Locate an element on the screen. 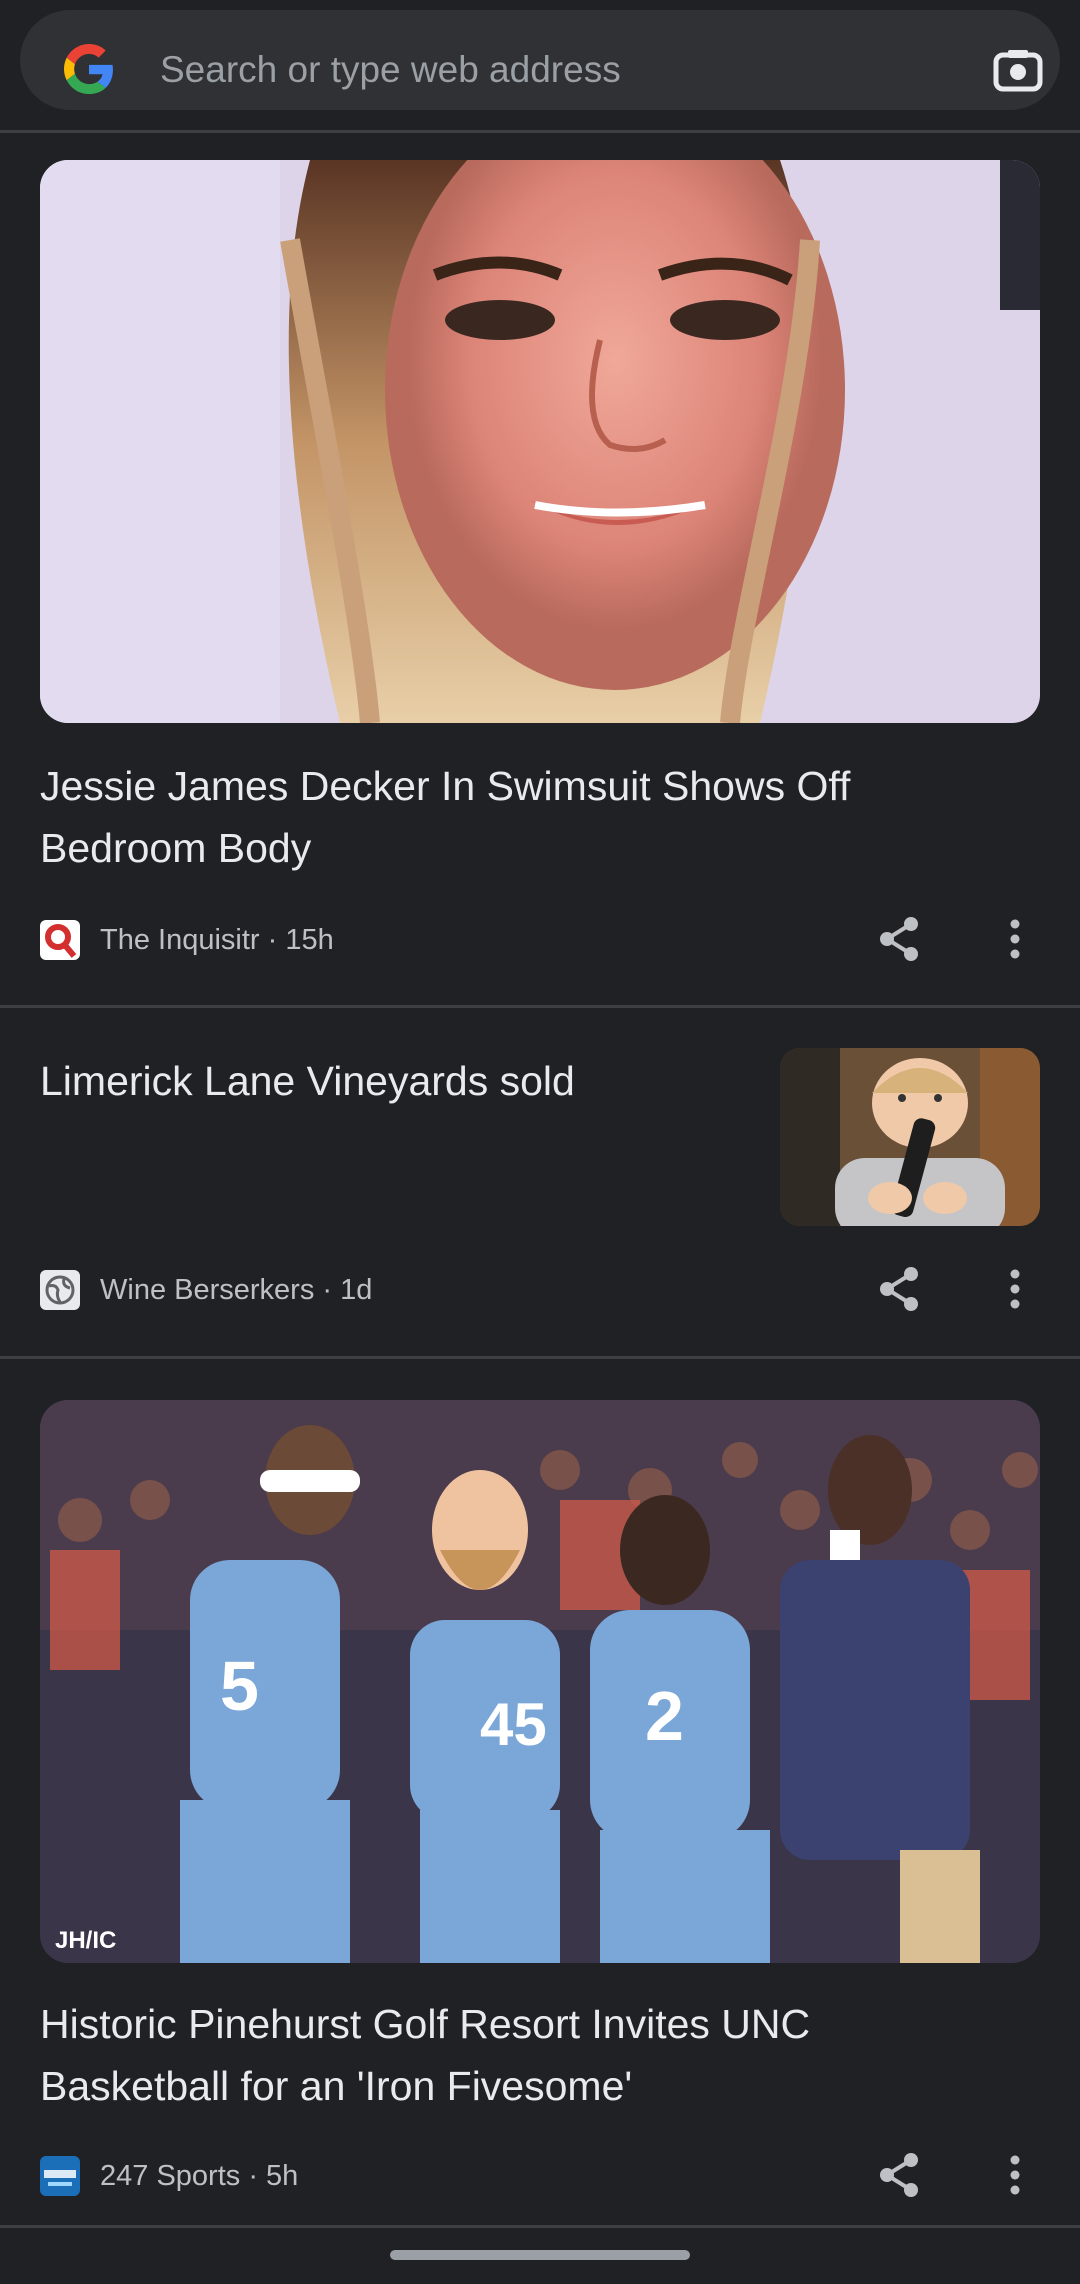 This screenshot has width=1080, height=2284. globe-icon is located at coordinates (60, 1290).